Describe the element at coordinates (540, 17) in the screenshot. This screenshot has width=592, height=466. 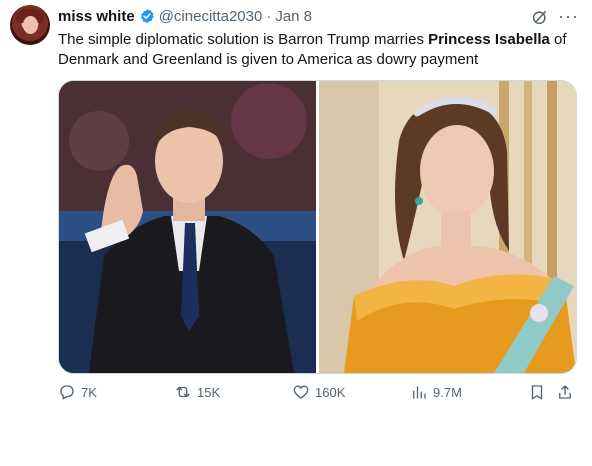
I see `grok-icon` at that location.